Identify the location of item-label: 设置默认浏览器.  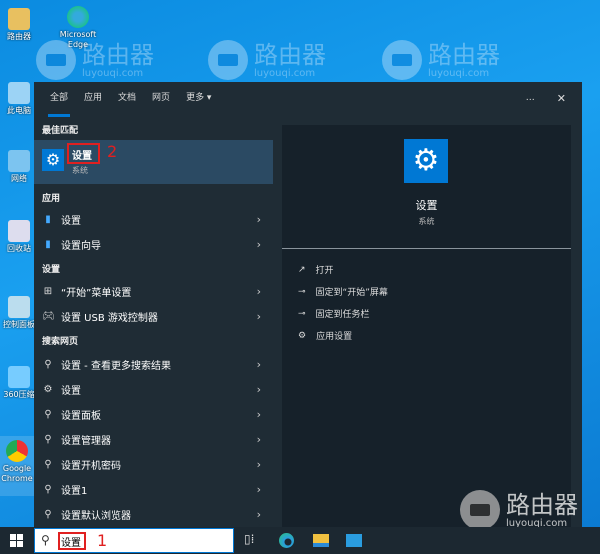
(96, 516).